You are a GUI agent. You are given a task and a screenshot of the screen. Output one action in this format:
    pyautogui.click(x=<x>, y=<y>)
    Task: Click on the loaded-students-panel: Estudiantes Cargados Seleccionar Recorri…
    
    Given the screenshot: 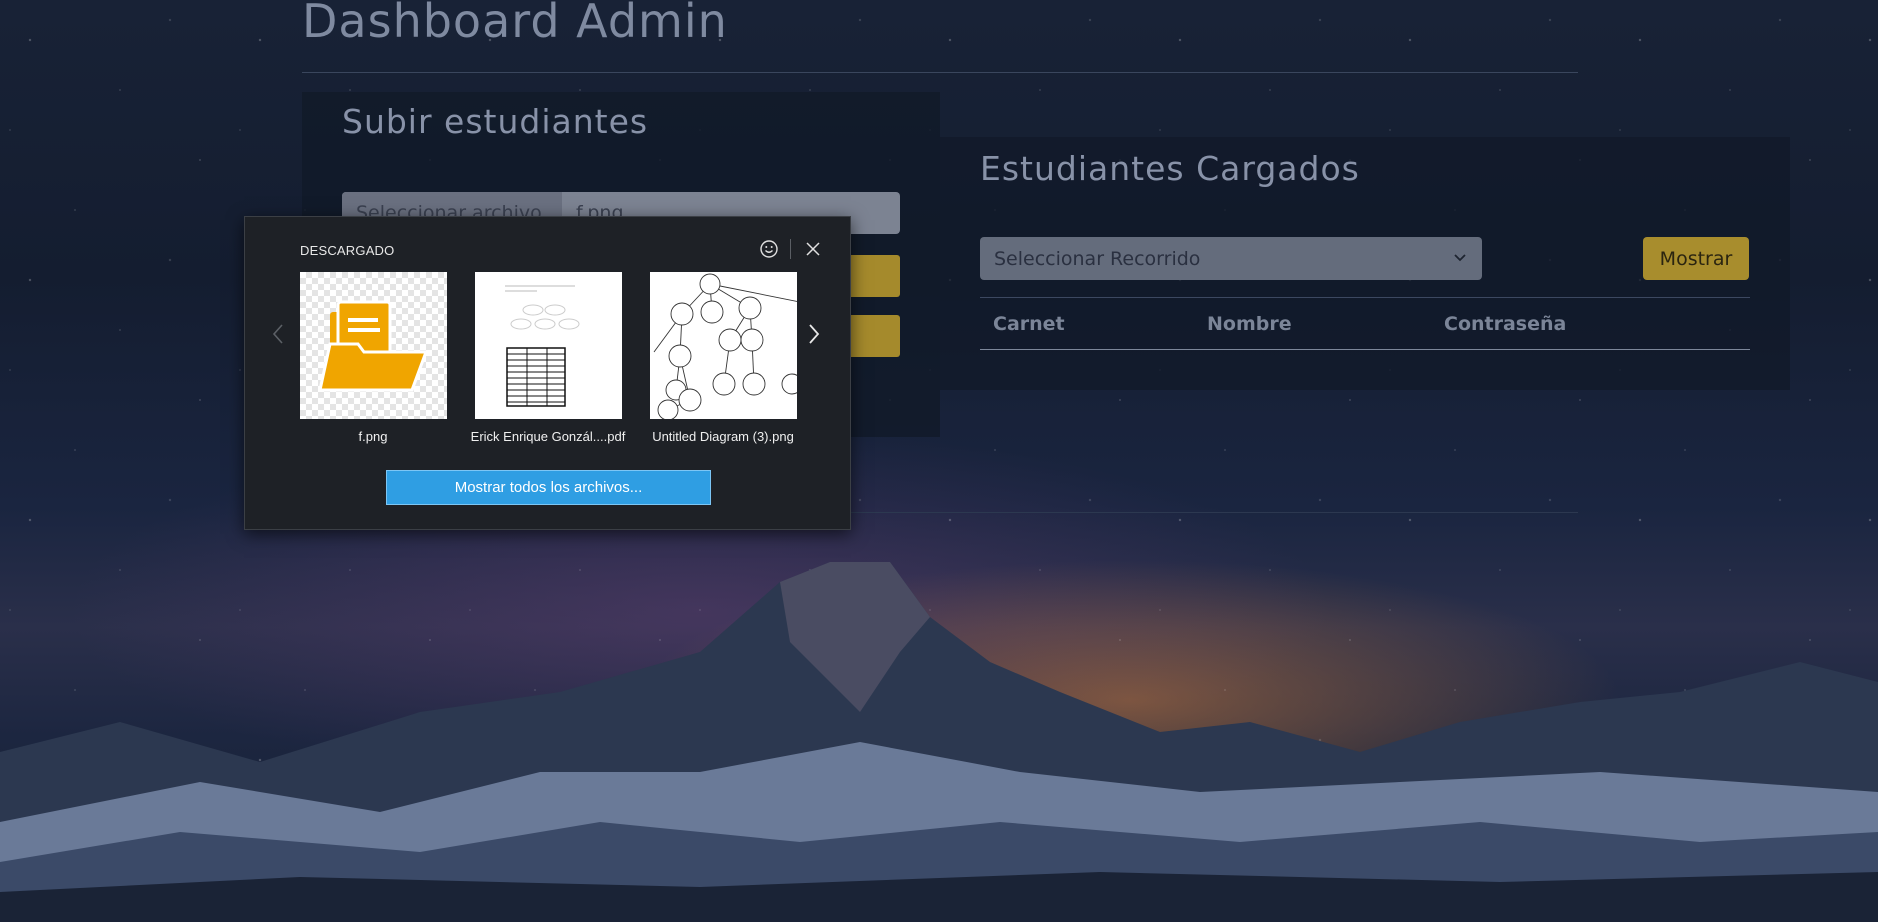 What is the action you would take?
    pyautogui.click(x=1365, y=263)
    